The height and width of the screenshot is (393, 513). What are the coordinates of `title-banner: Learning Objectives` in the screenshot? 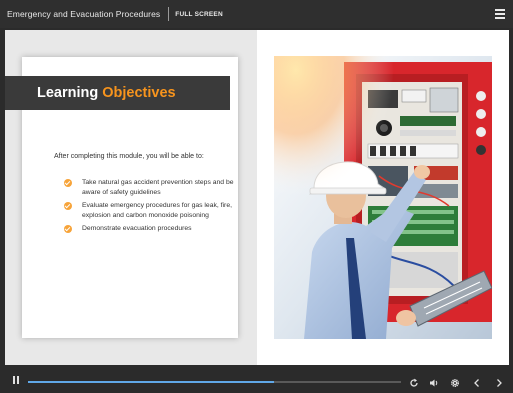 It's located at (117, 93).